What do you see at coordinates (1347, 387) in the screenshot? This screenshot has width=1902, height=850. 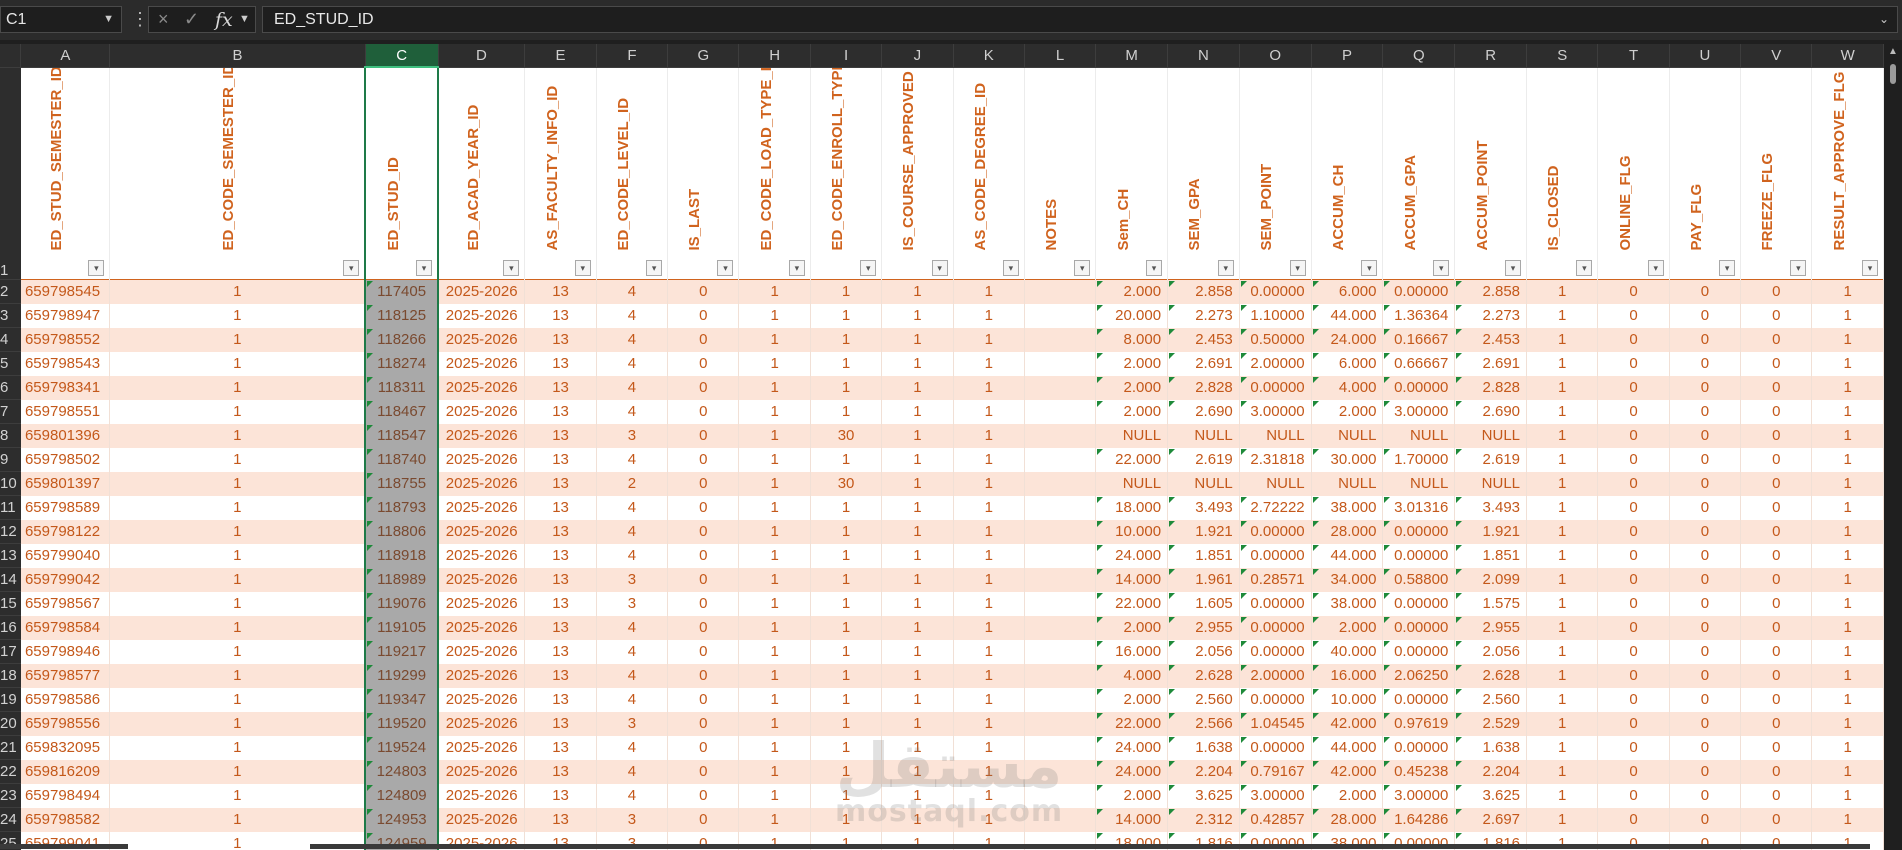 I see `cell: 4.000` at bounding box center [1347, 387].